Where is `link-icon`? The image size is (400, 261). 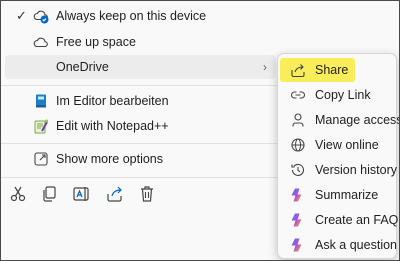 link-icon is located at coordinates (298, 95).